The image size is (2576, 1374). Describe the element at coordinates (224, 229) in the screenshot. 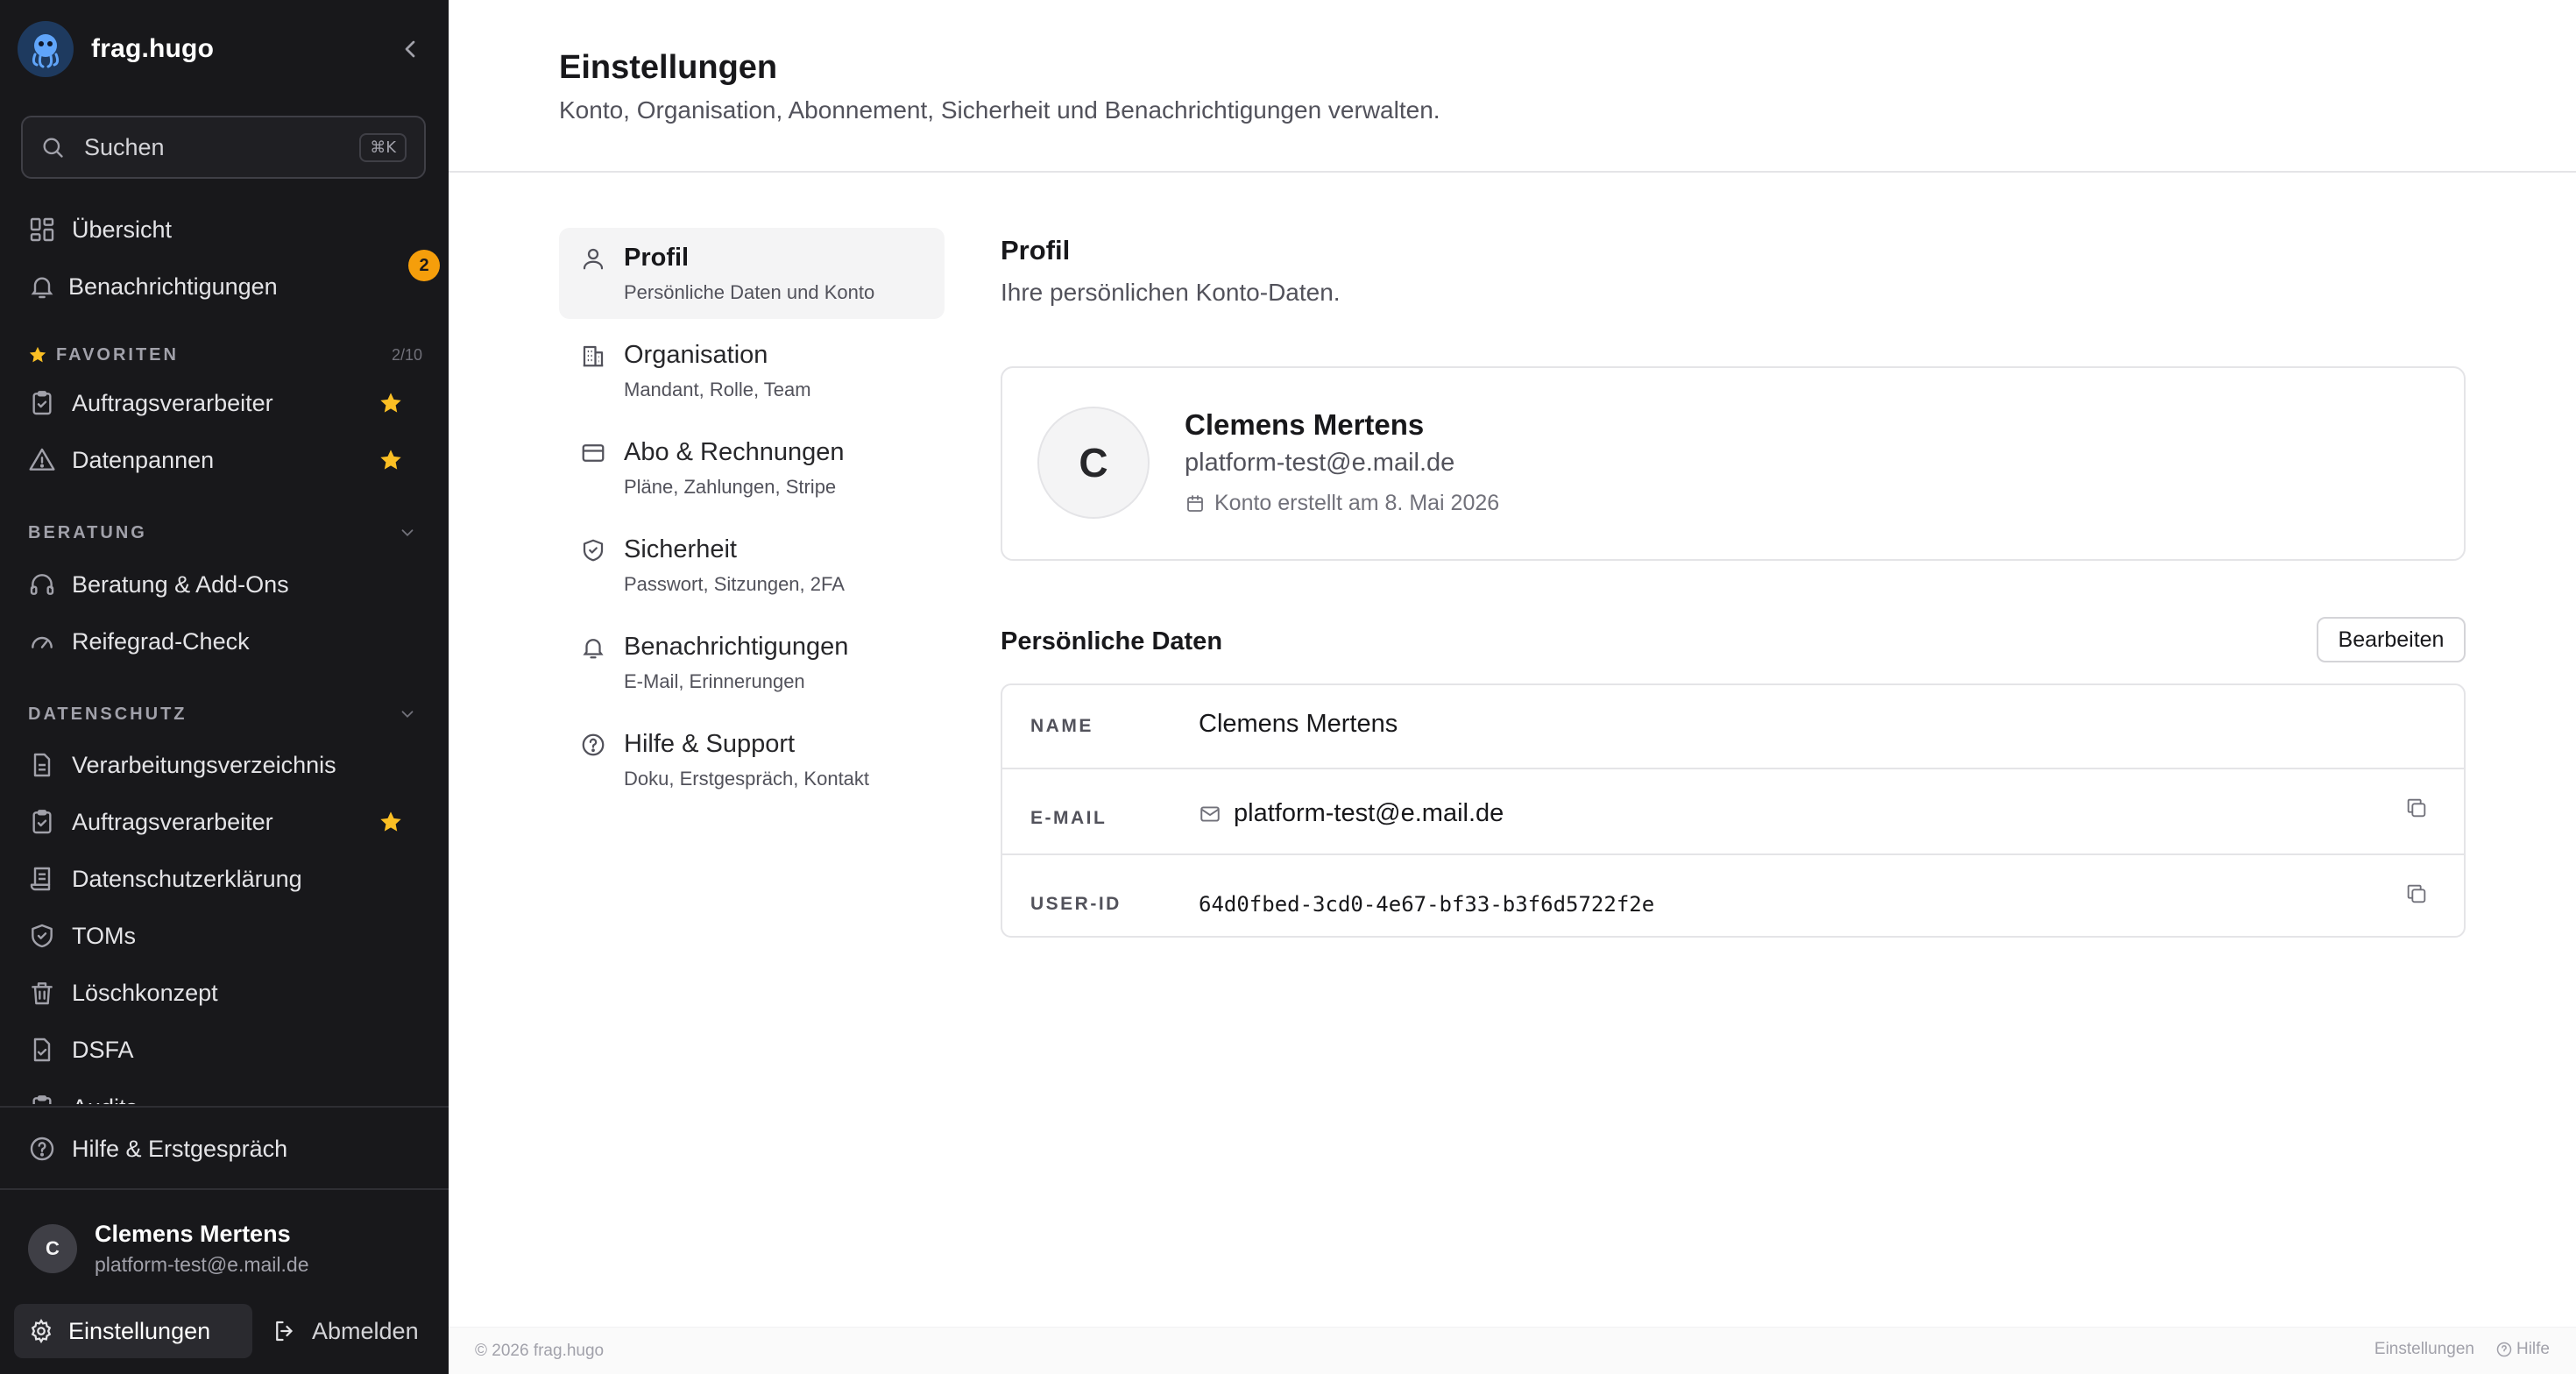

I see `sidebar-item-overview: Übersicht` at that location.